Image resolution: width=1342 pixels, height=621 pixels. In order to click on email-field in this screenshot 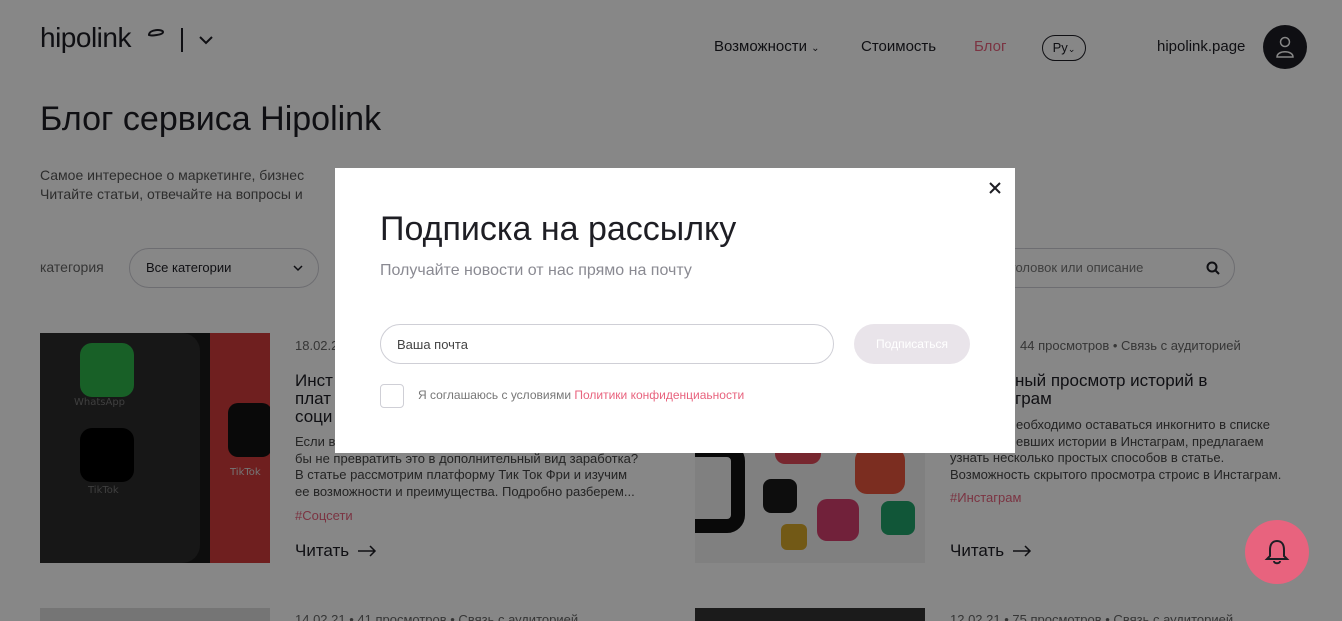, I will do `click(607, 344)`.